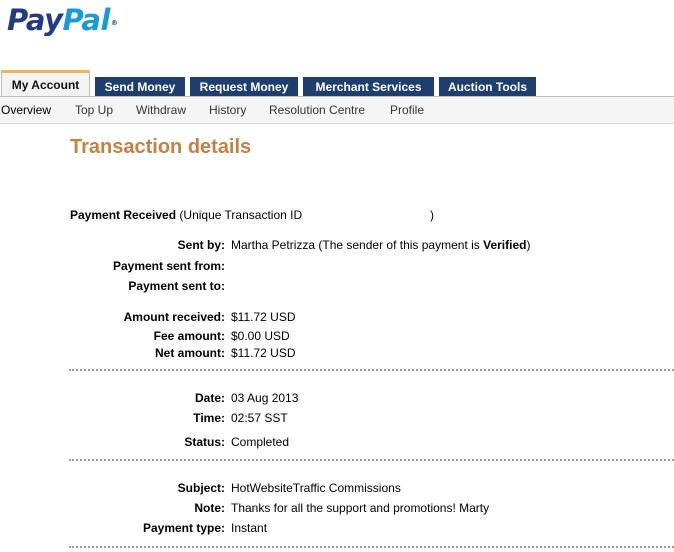  What do you see at coordinates (260, 442) in the screenshot?
I see `status-value: Completed` at bounding box center [260, 442].